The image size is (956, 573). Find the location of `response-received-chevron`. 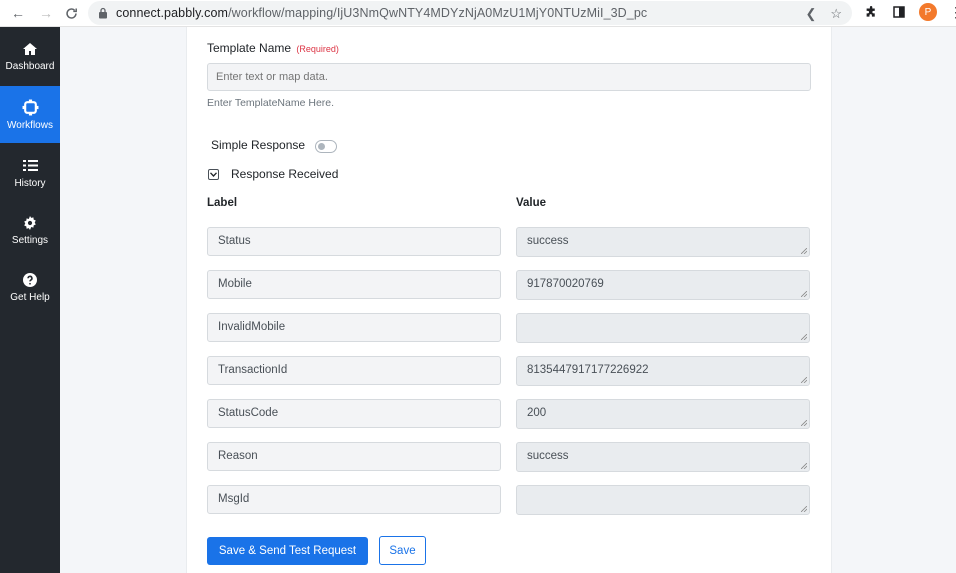

response-received-chevron is located at coordinates (213, 174).